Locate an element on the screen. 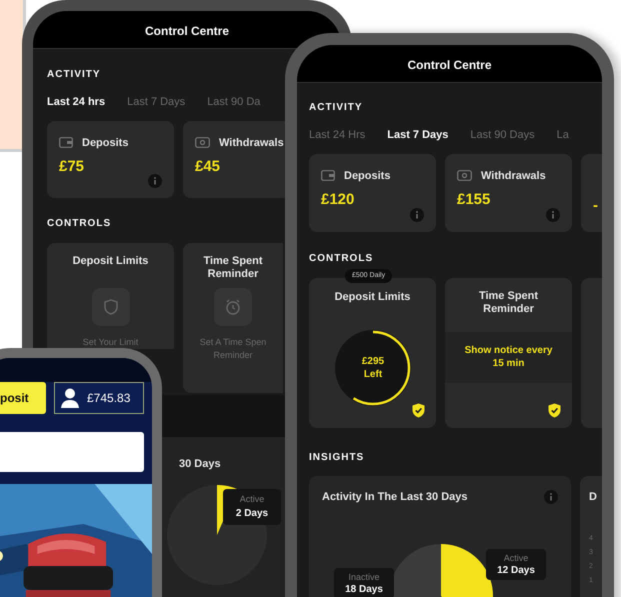 The height and width of the screenshot is (597, 621). period-tab: Last 24 hrs is located at coordinates (76, 102).